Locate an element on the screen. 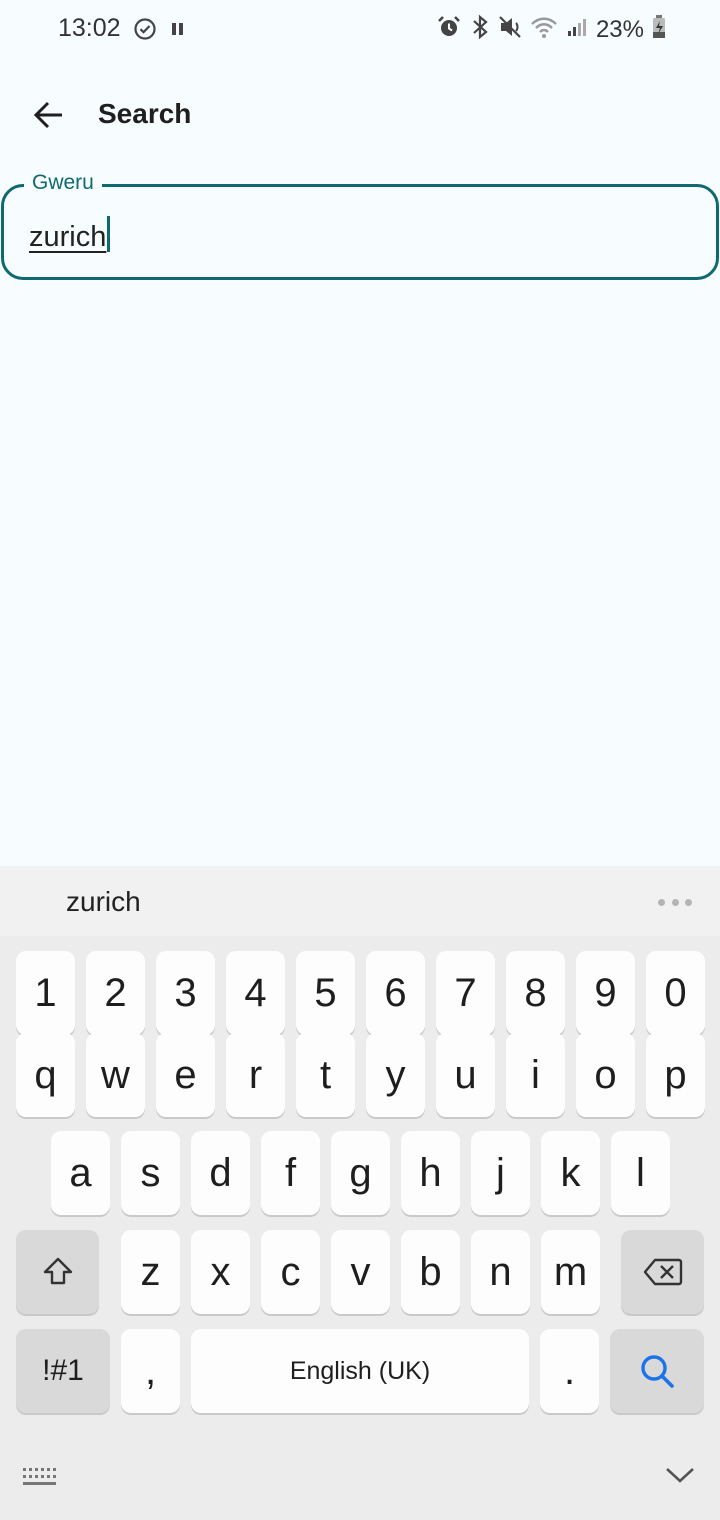  status-bar: 13:02 23% is located at coordinates (360, 29).